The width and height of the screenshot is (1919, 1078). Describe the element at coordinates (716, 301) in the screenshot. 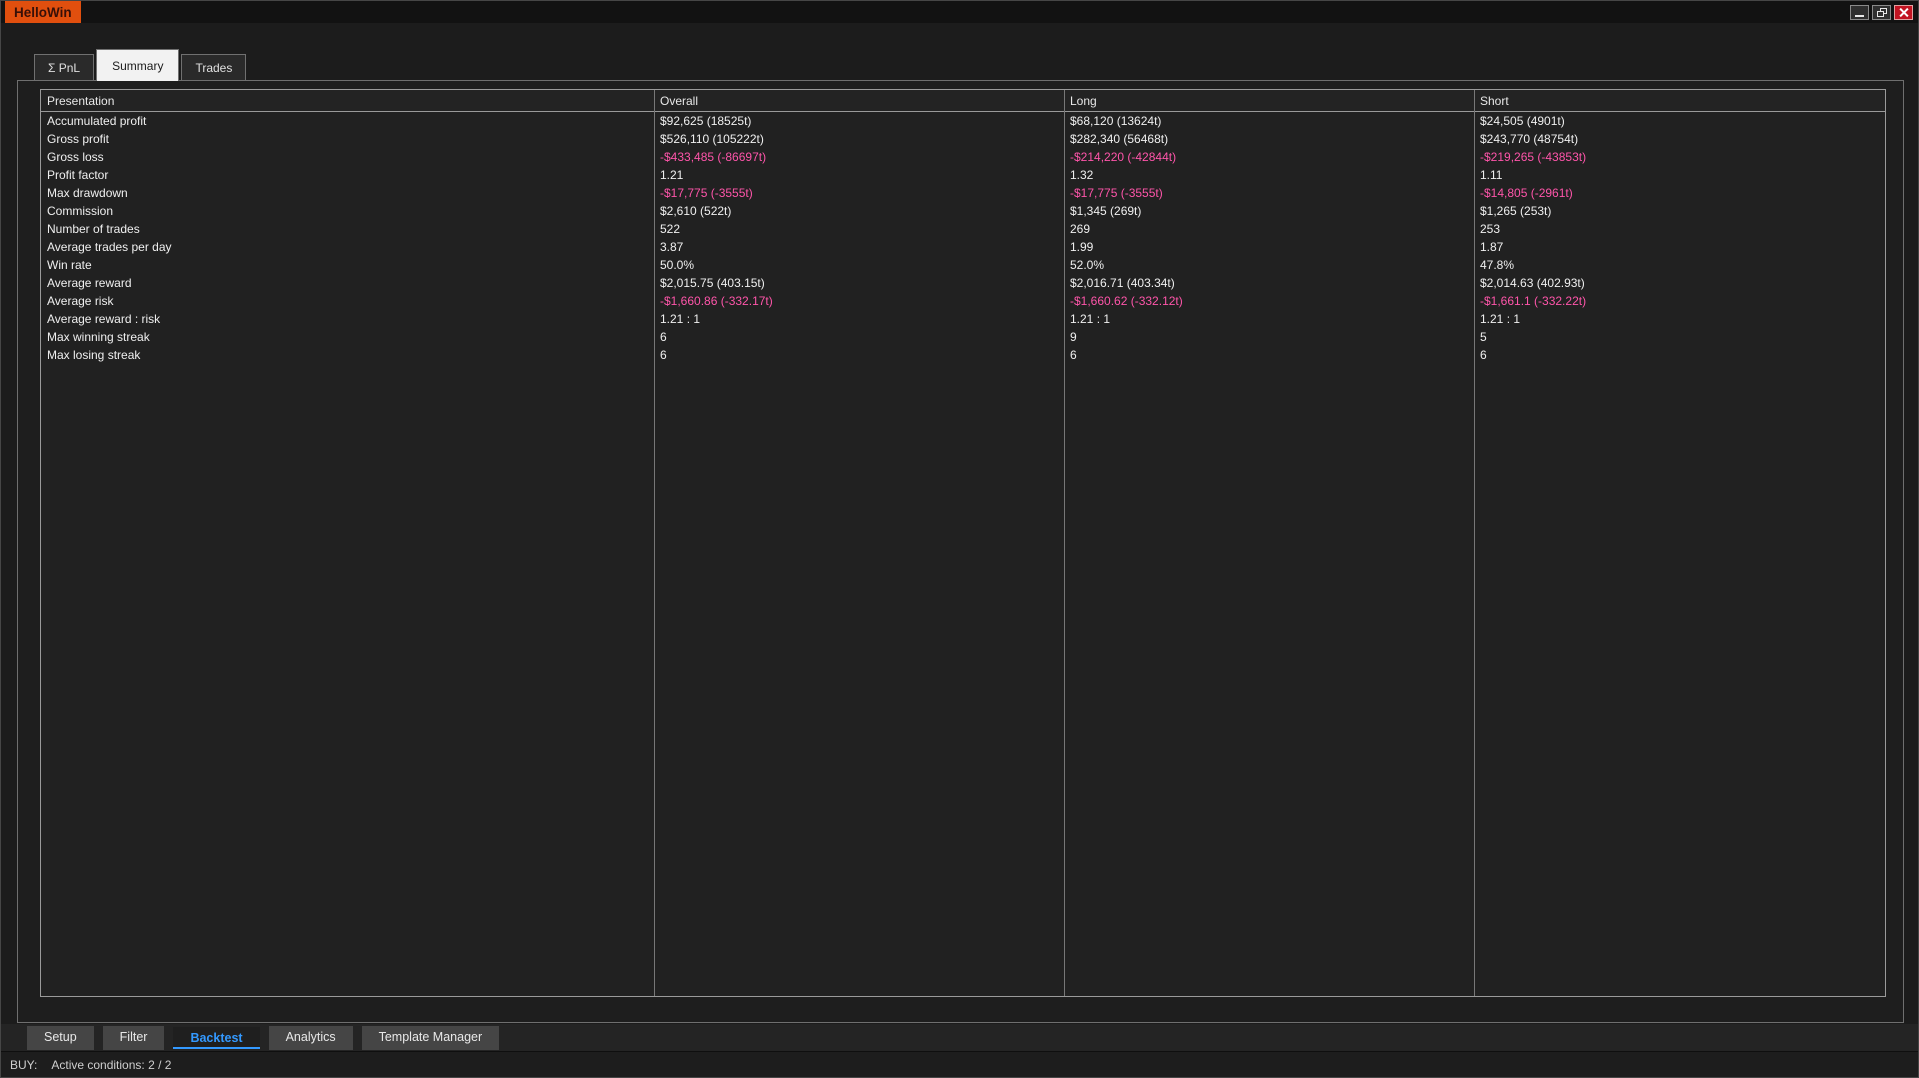

I see `overall-value: -$1,660.86 (-332.17t)` at that location.